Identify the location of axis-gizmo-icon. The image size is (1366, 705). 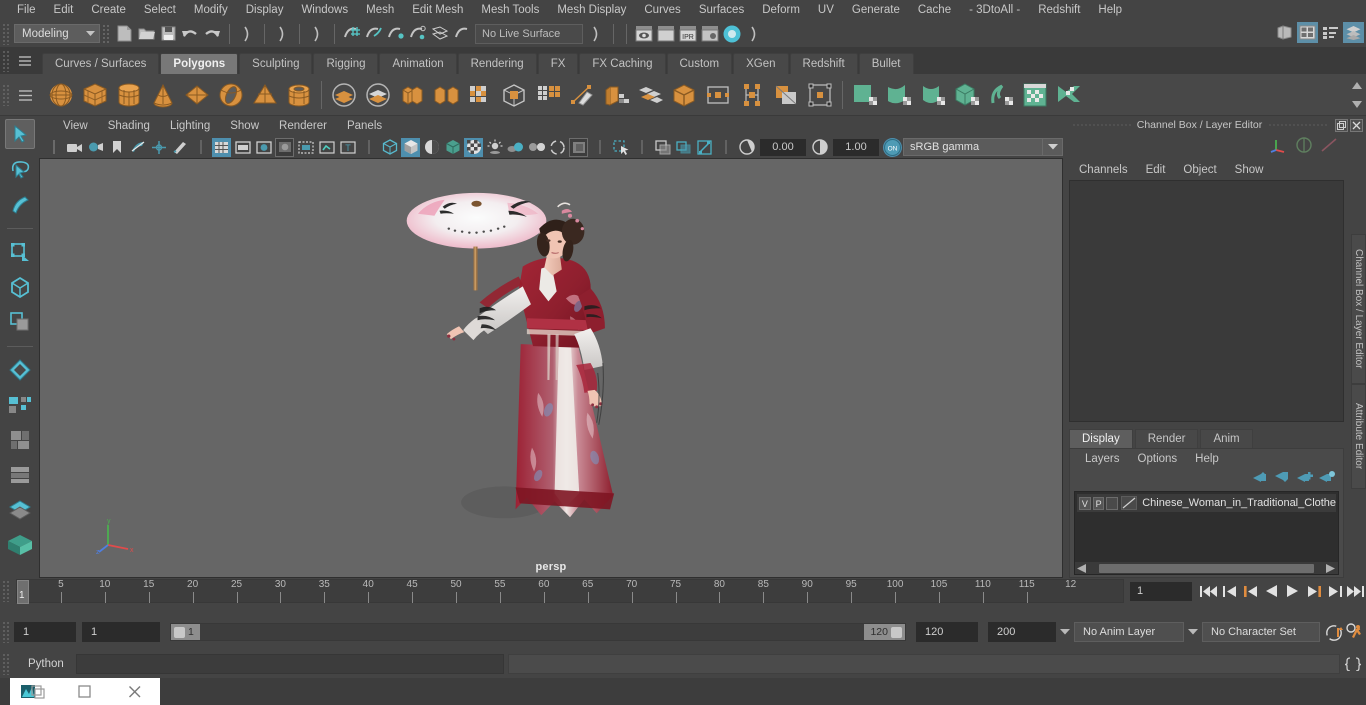
(1279, 147).